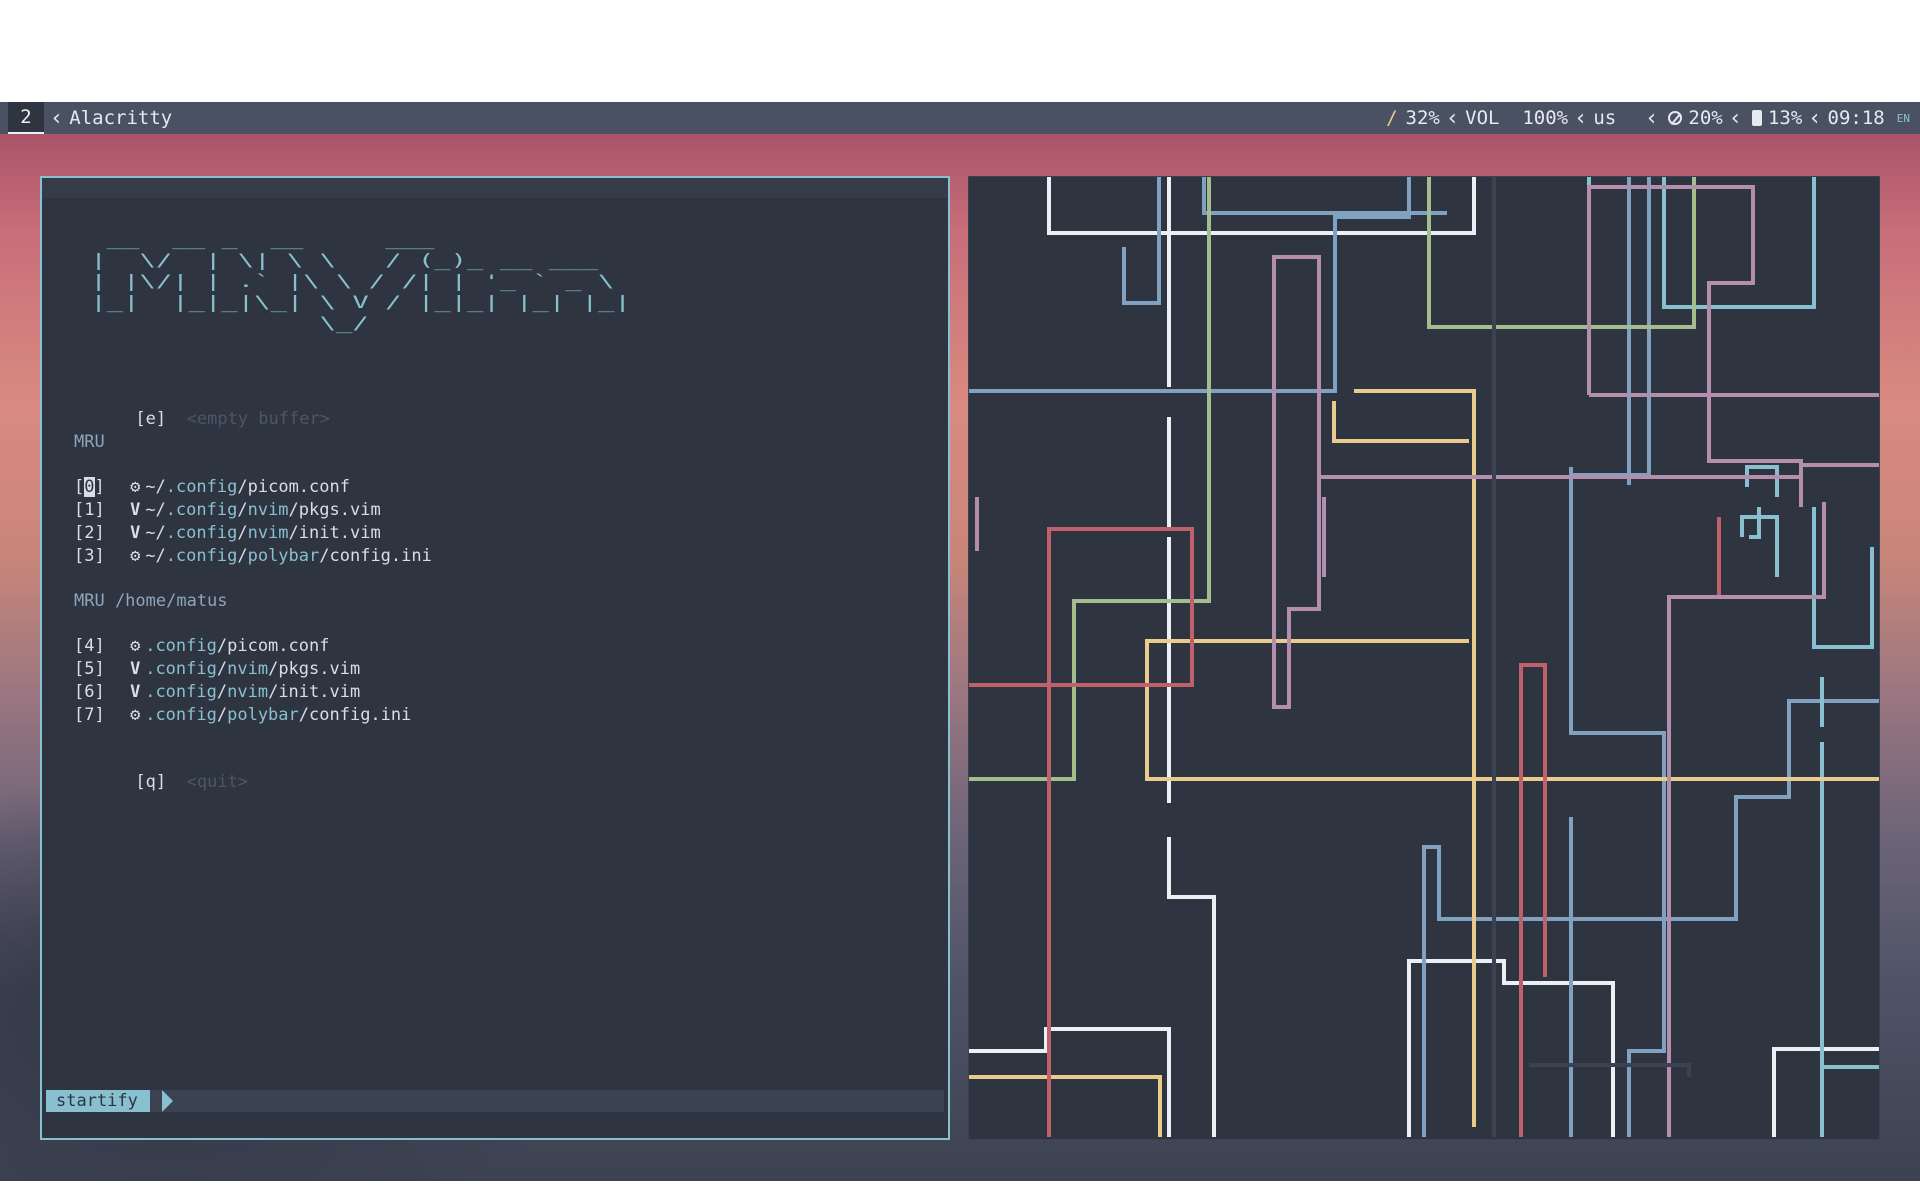 This screenshot has height=1200, width=1920. I want to click on mru-item-2: [2] V ~/.config/nvim/init.vim, so click(227, 533).